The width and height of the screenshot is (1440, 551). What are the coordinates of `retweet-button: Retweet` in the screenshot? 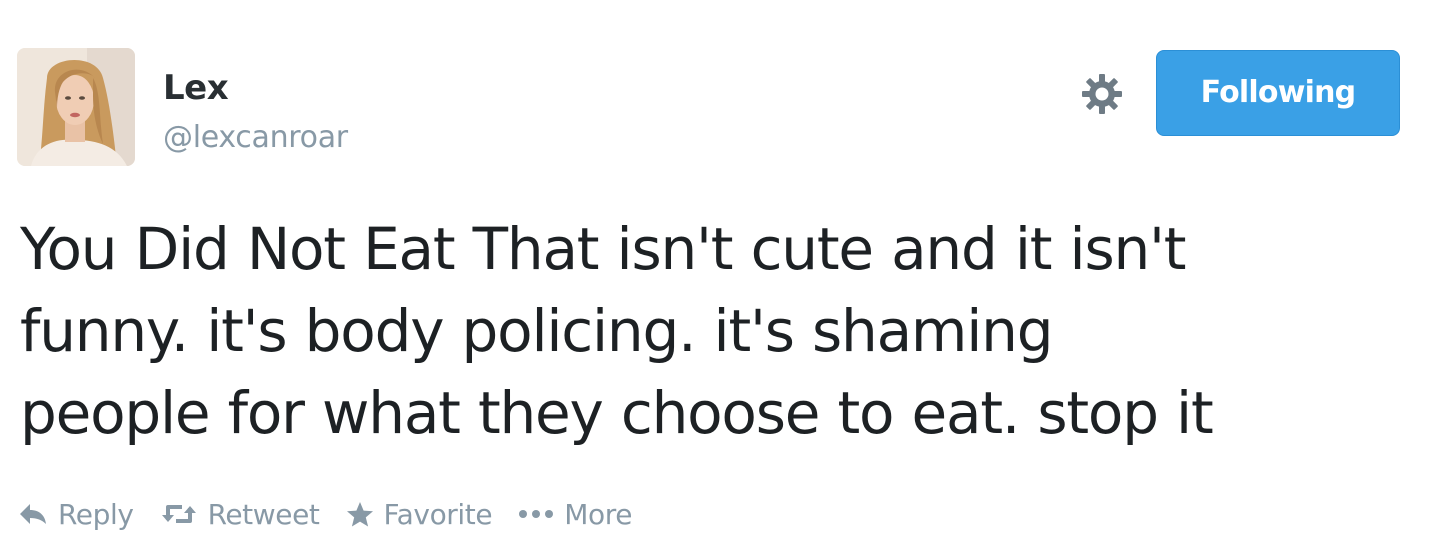 It's located at (240, 514).